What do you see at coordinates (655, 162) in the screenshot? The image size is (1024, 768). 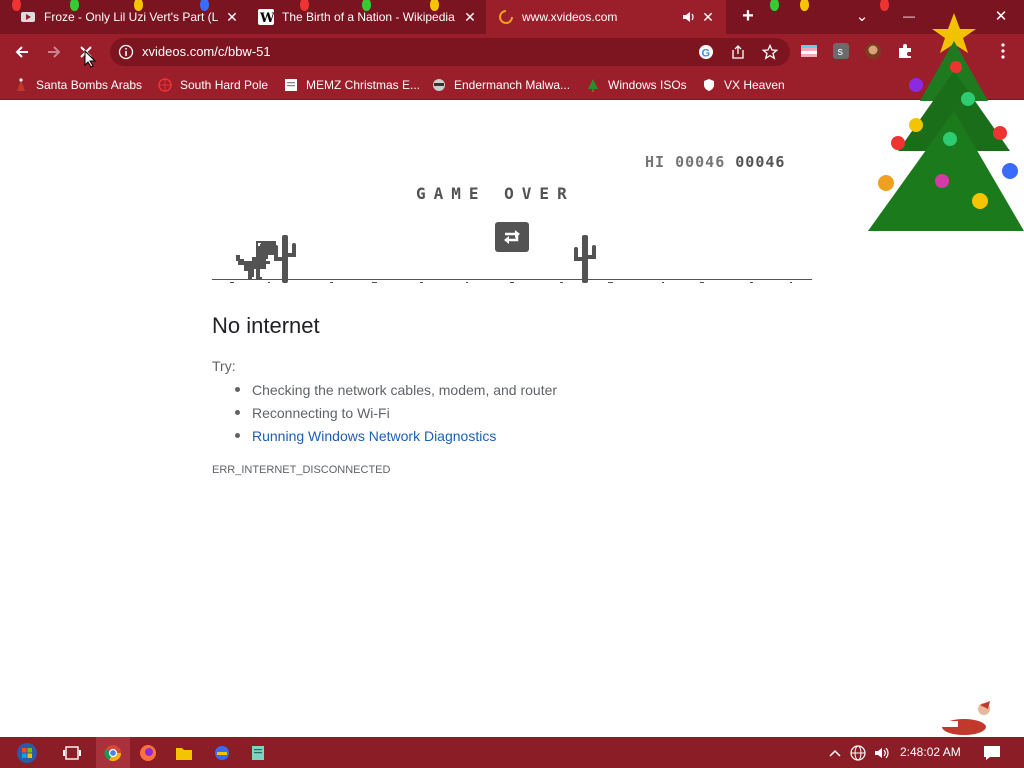 I see `hi-label: HI` at bounding box center [655, 162].